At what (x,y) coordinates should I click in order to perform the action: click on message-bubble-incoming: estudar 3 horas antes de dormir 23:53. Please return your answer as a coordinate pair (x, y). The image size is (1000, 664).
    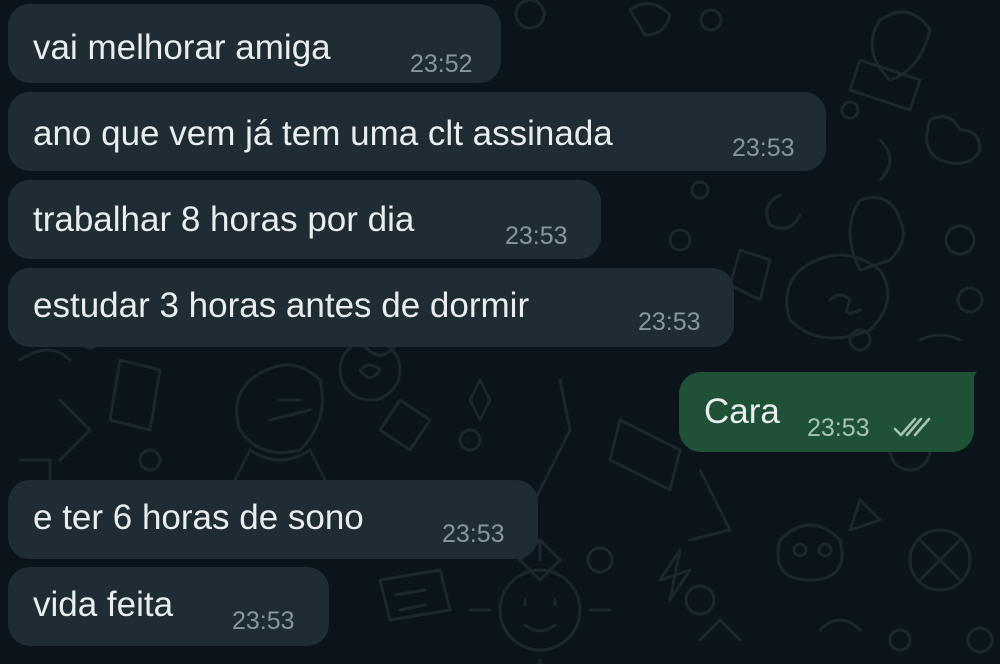
    Looking at the image, I should click on (371, 307).